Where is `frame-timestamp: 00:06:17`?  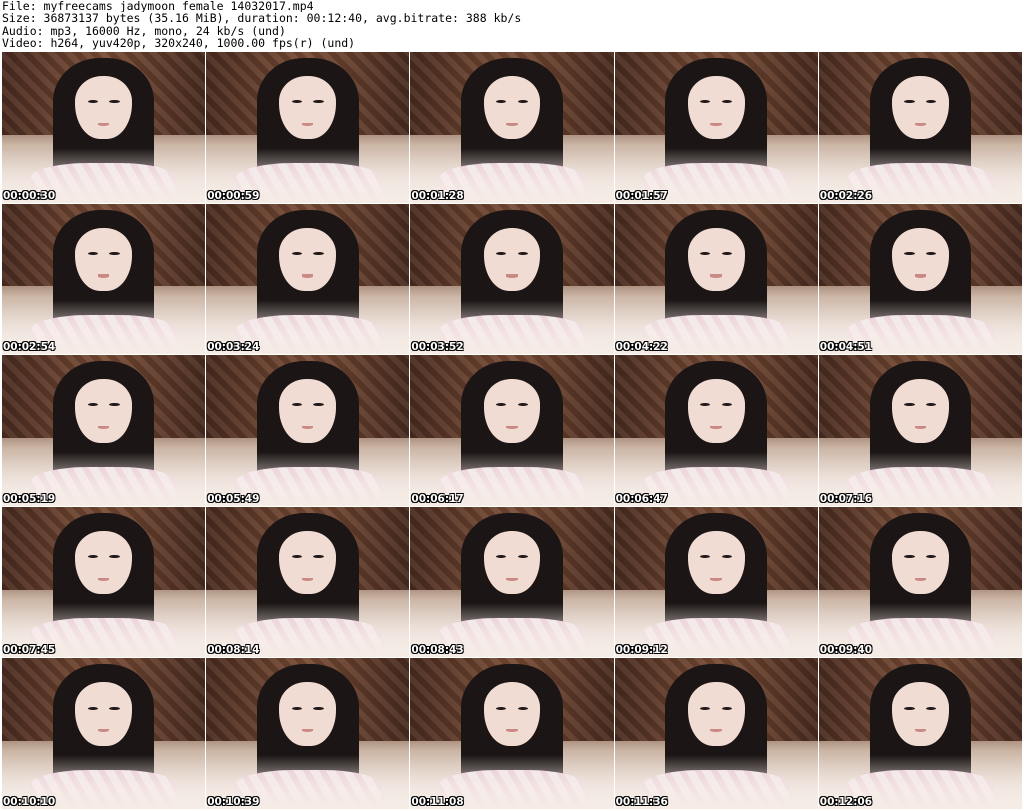 frame-timestamp: 00:06:17 is located at coordinates (437, 498).